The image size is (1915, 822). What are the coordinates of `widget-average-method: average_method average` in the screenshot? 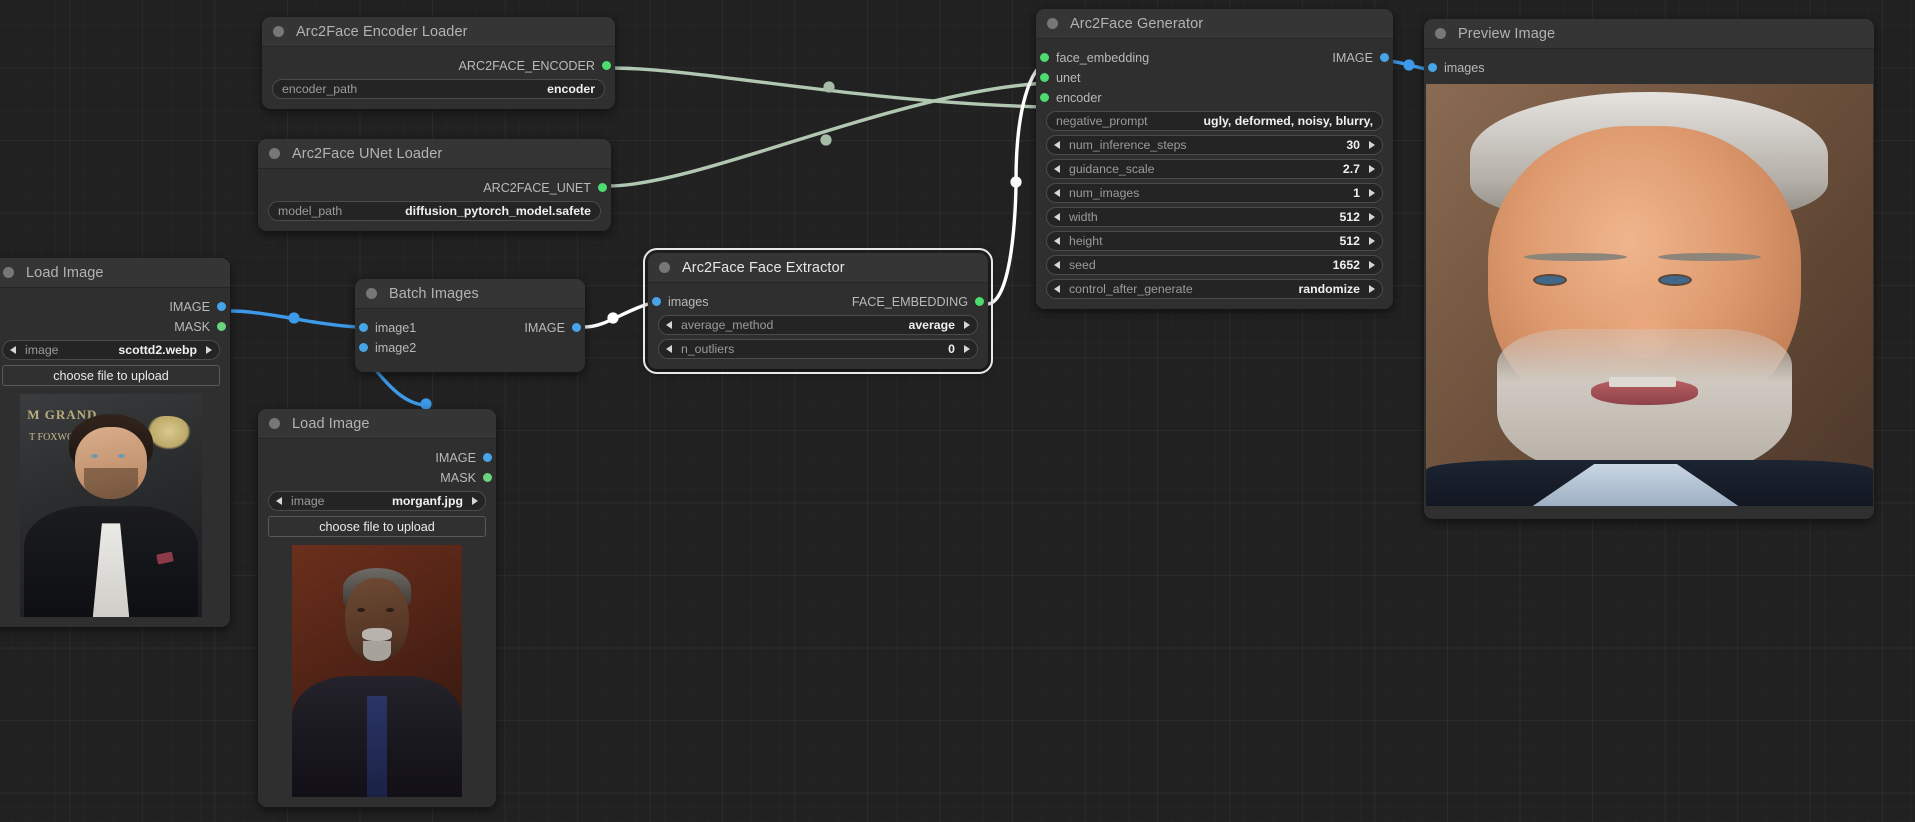 It's located at (818, 325).